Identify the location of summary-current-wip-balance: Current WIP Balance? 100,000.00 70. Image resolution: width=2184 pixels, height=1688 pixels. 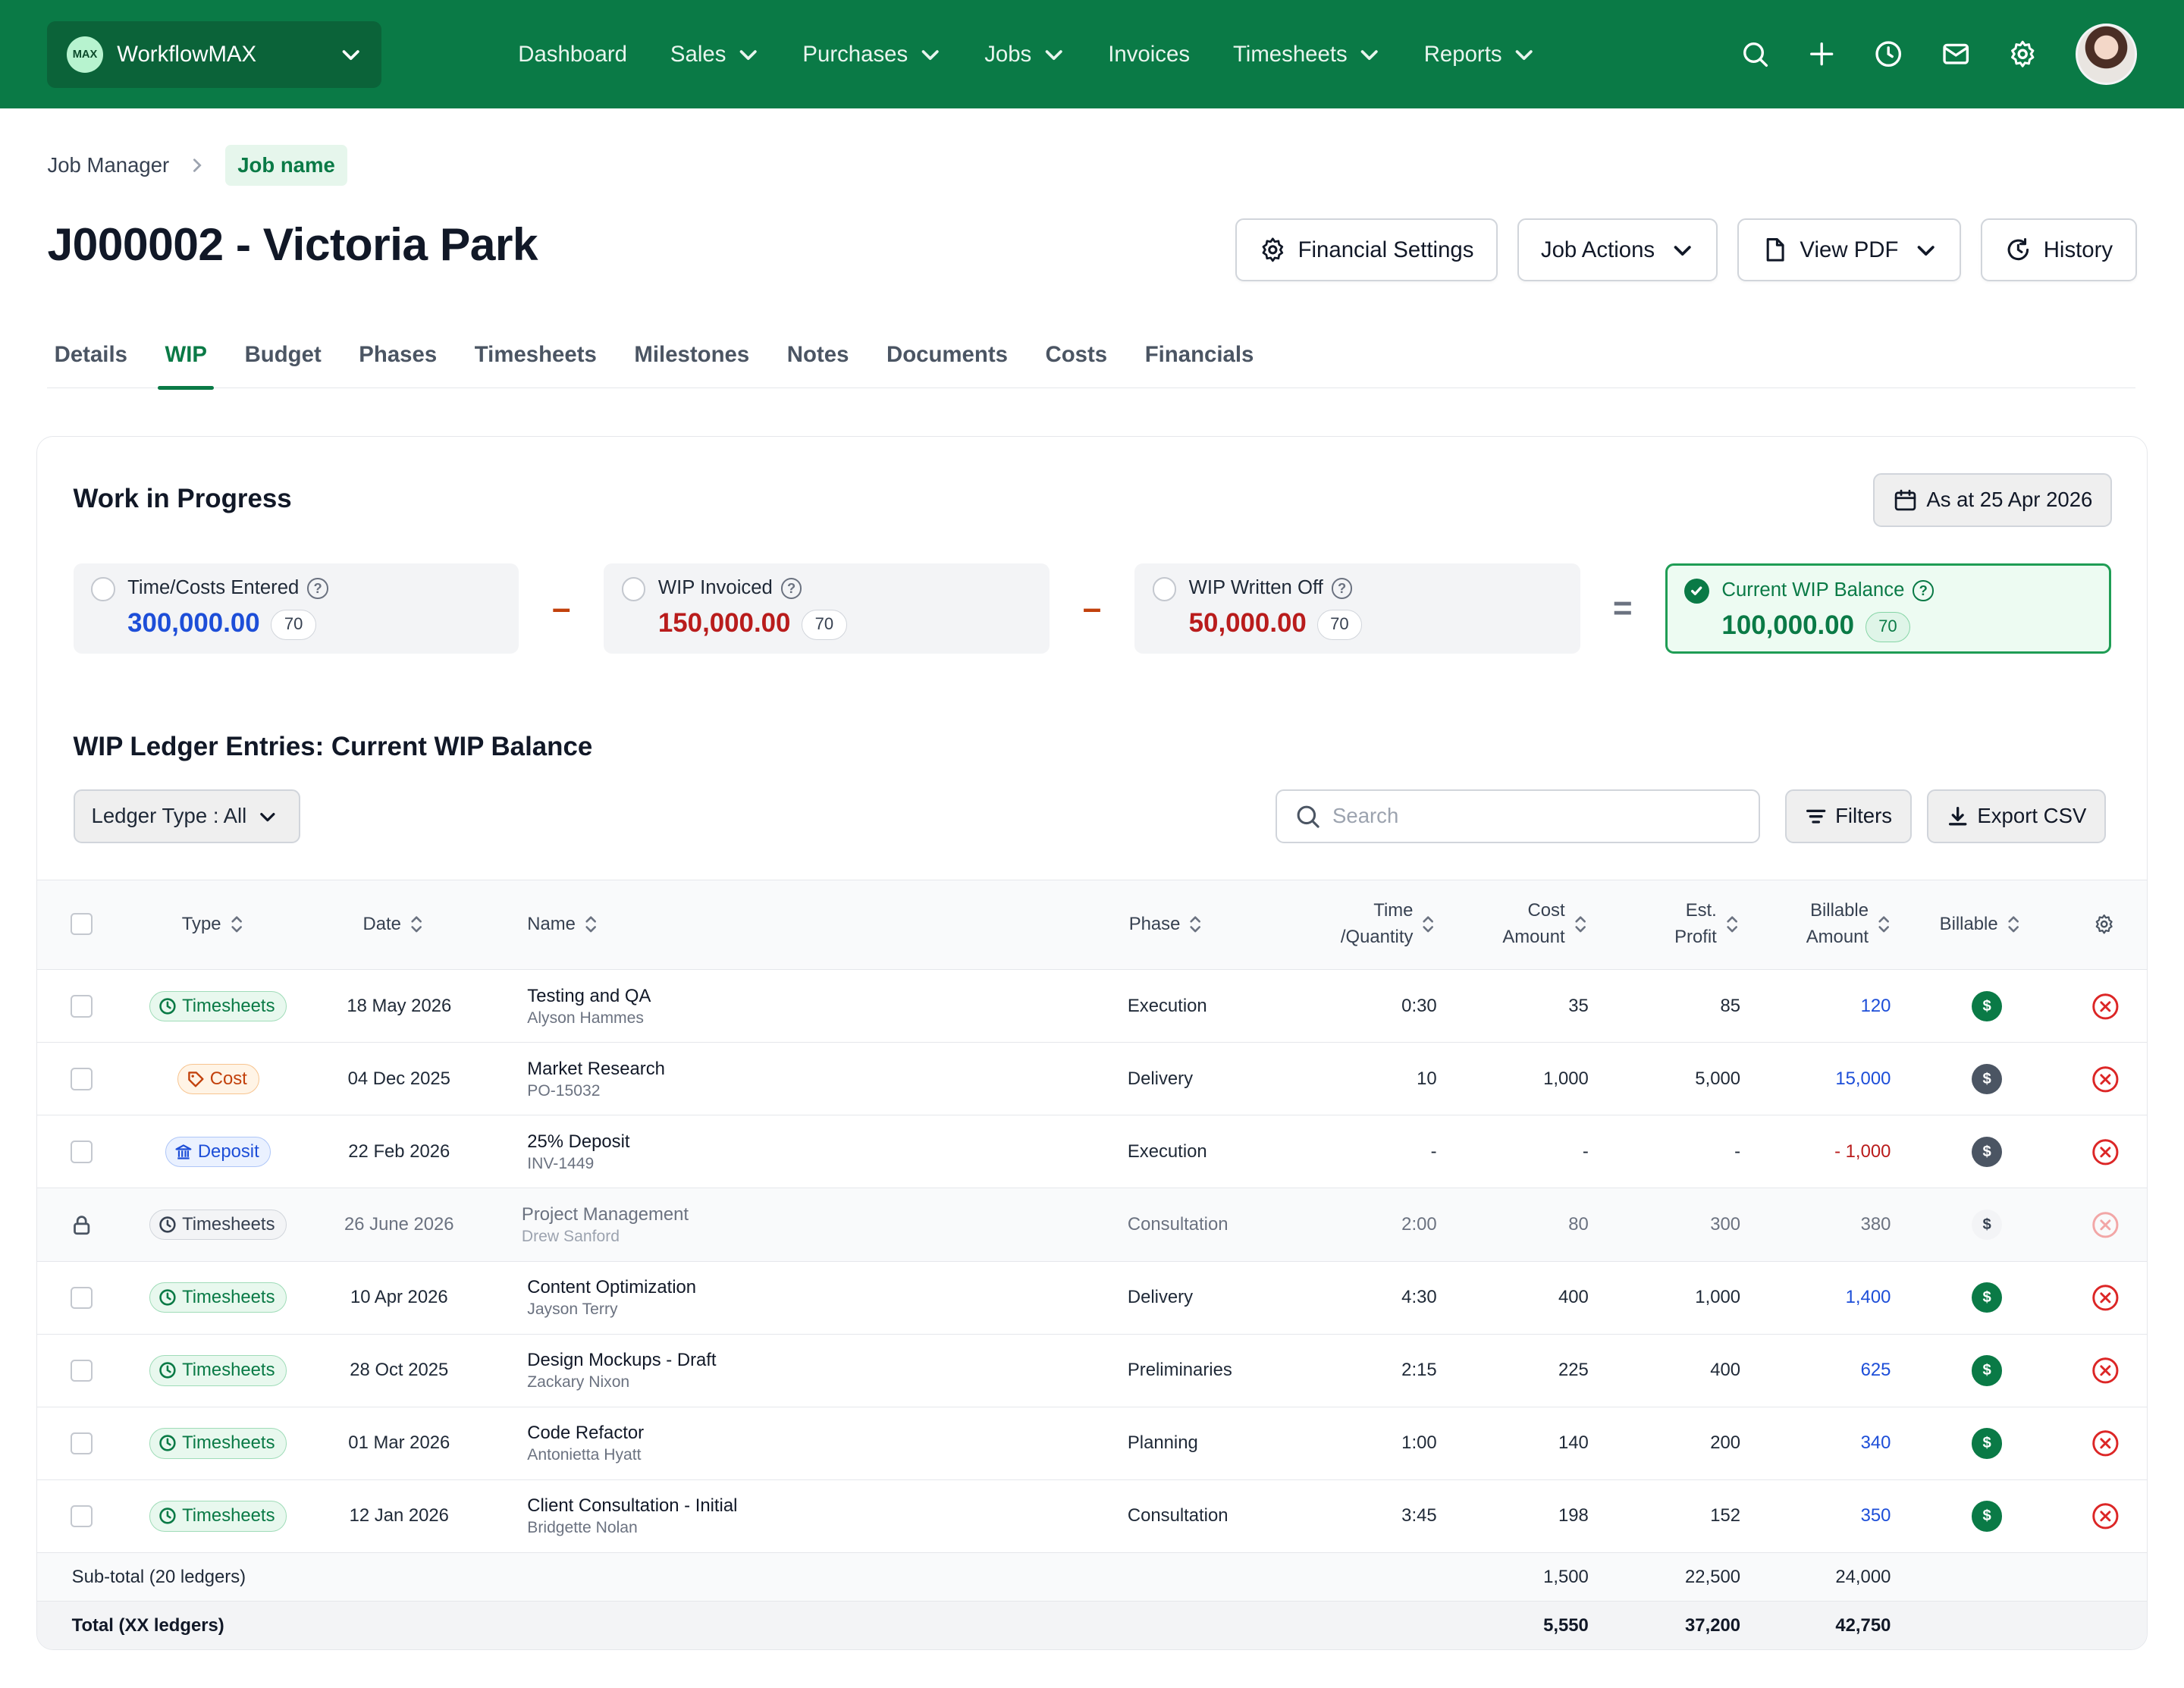
(1888, 609).